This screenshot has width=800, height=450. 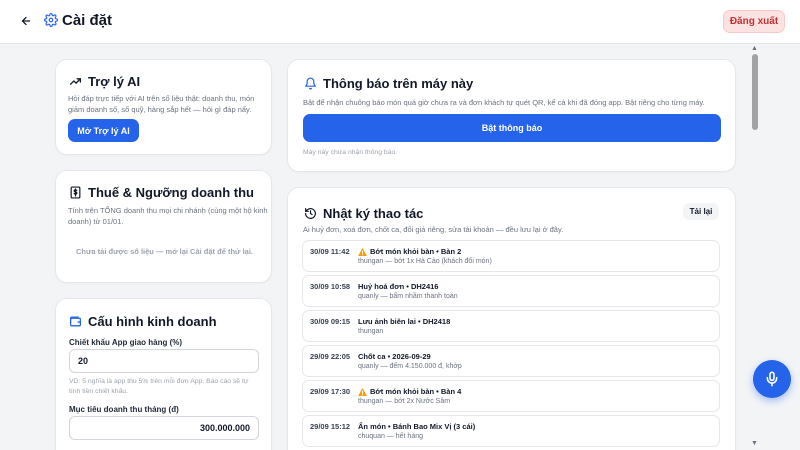 What do you see at coordinates (87, 20) in the screenshot?
I see `page-title: Cài đặt` at bounding box center [87, 20].